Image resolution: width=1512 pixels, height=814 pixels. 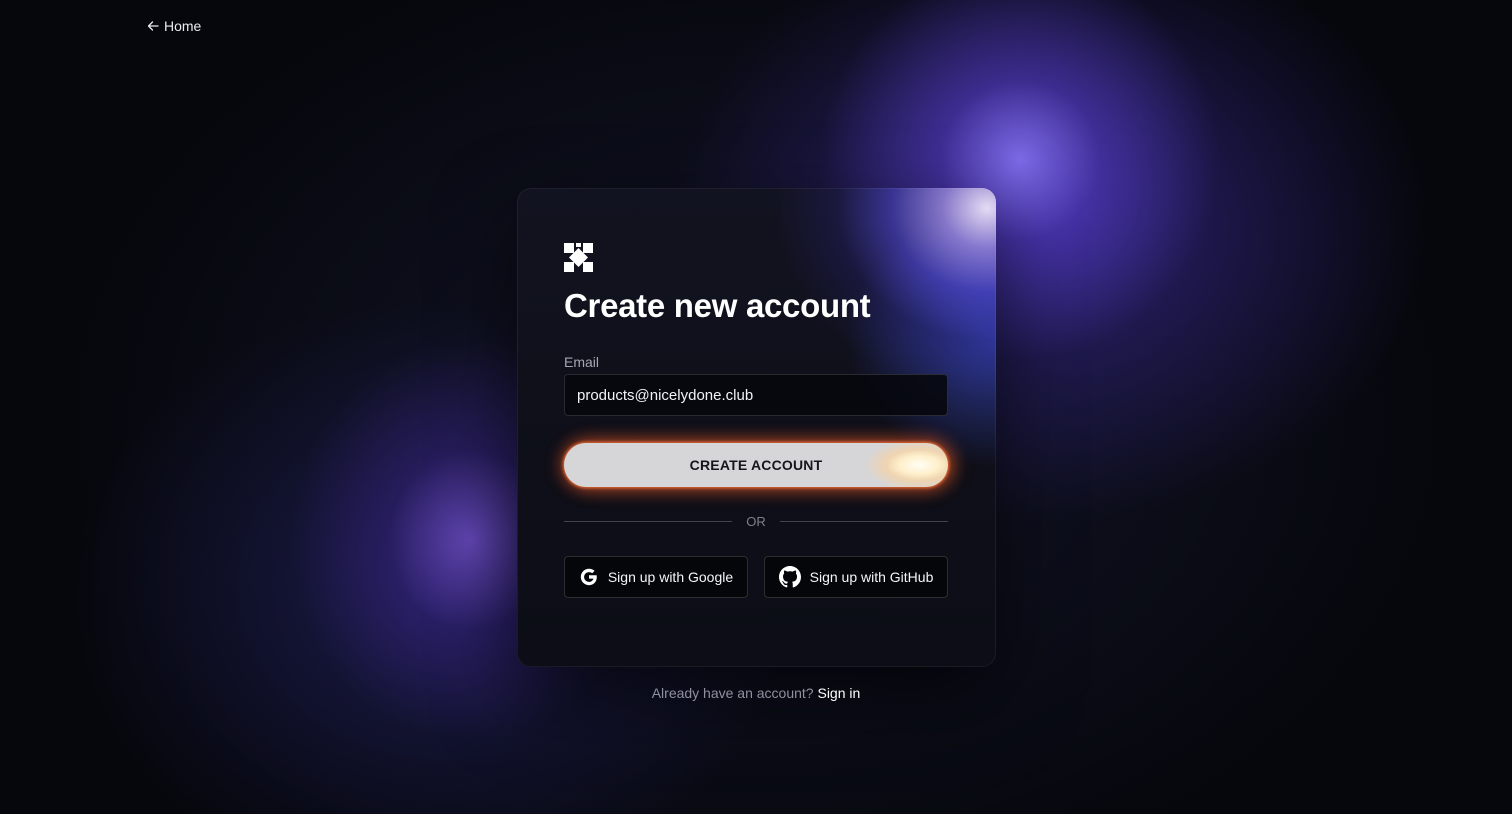 I want to click on divider-text: OR, so click(x=756, y=521).